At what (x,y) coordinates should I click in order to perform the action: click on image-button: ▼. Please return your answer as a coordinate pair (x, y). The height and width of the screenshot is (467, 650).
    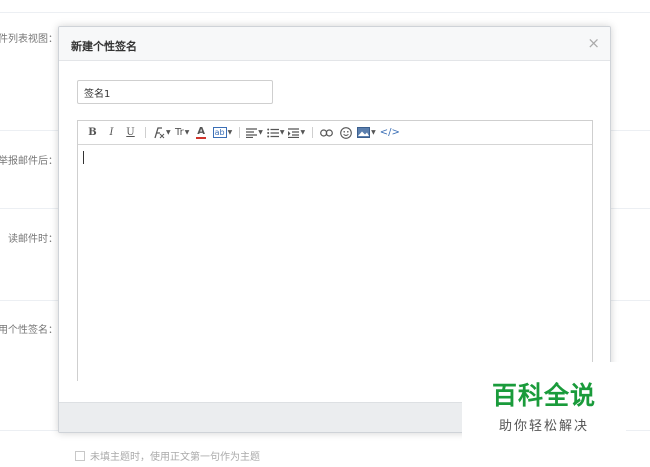
    Looking at the image, I should click on (366, 133).